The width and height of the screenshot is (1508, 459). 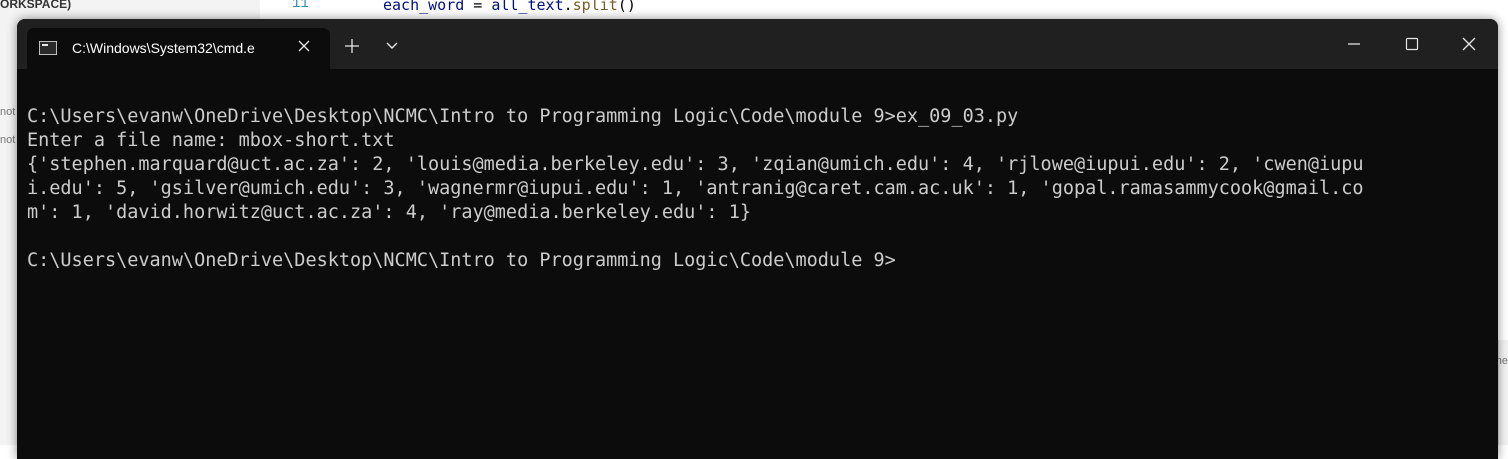 What do you see at coordinates (478, 7) in the screenshot?
I see `code-operator: =` at bounding box center [478, 7].